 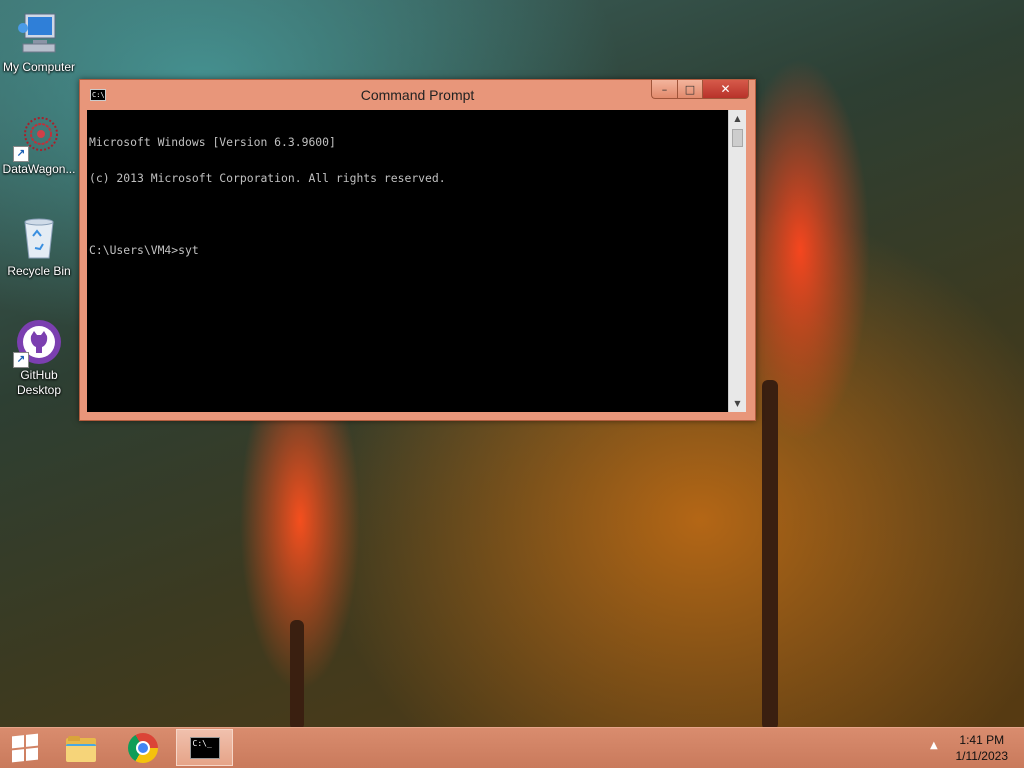 I want to click on desktop-icon-my-computer: My Computer, so click(x=39, y=42).